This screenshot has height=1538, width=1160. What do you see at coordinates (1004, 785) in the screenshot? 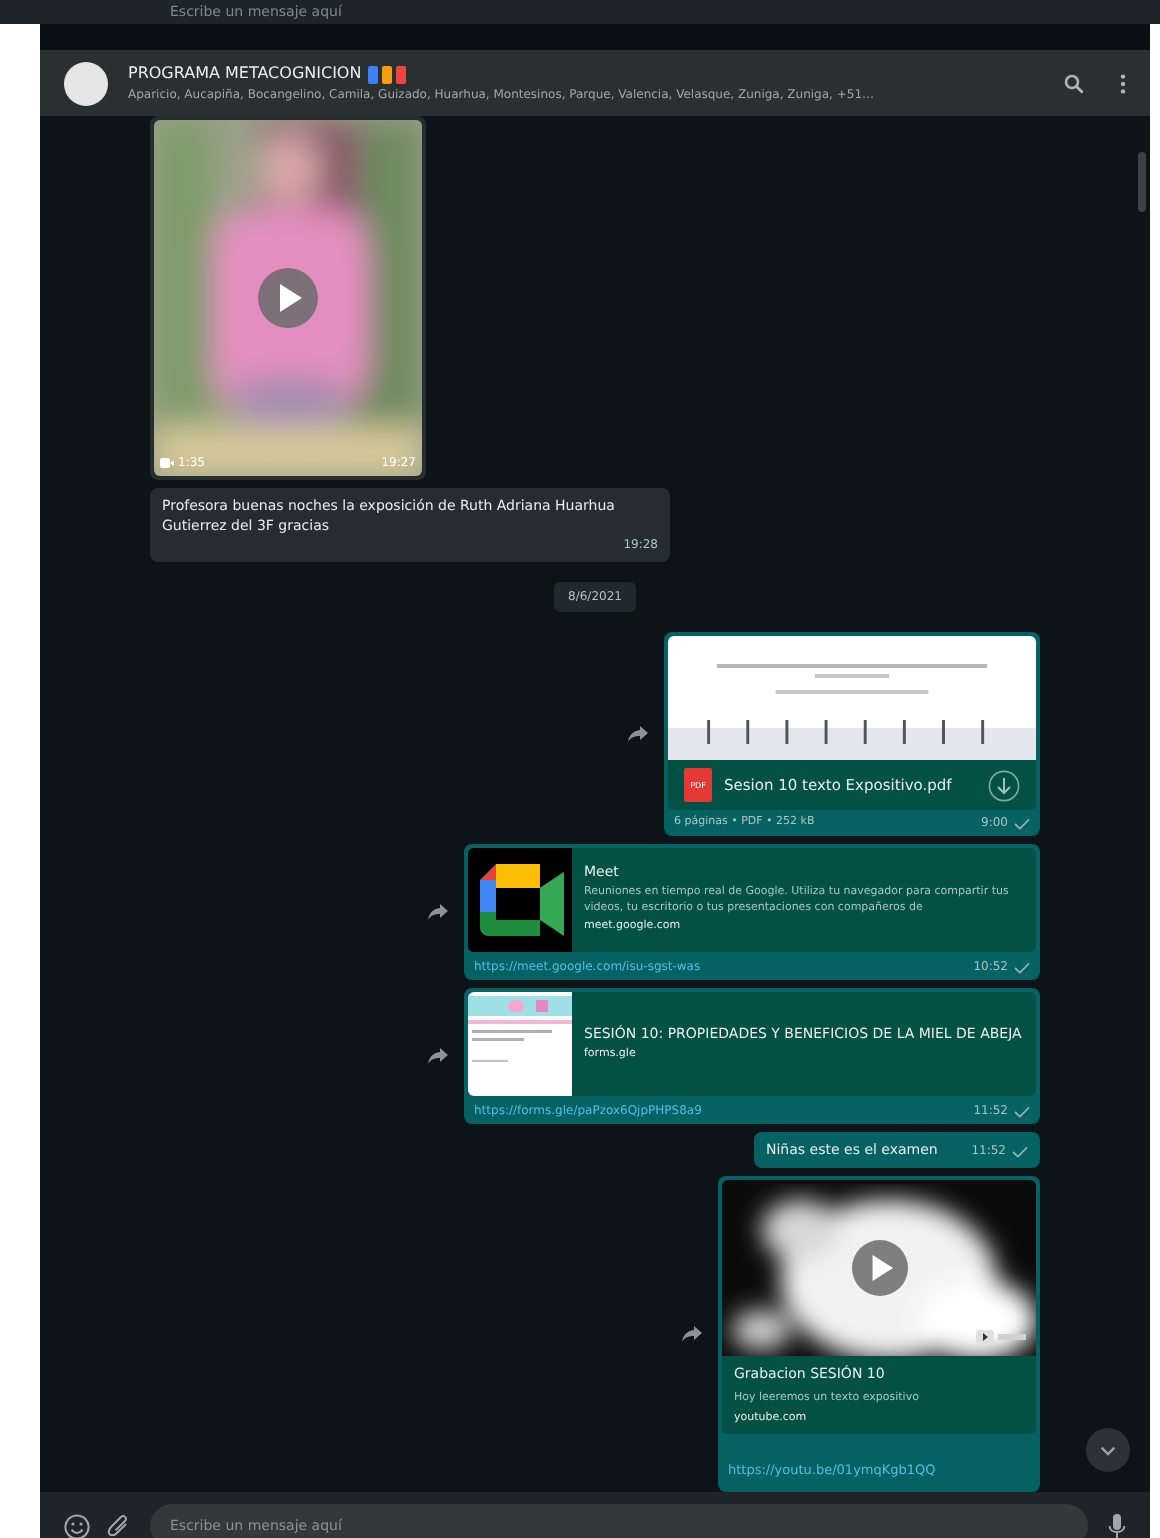
I see `download-icon` at bounding box center [1004, 785].